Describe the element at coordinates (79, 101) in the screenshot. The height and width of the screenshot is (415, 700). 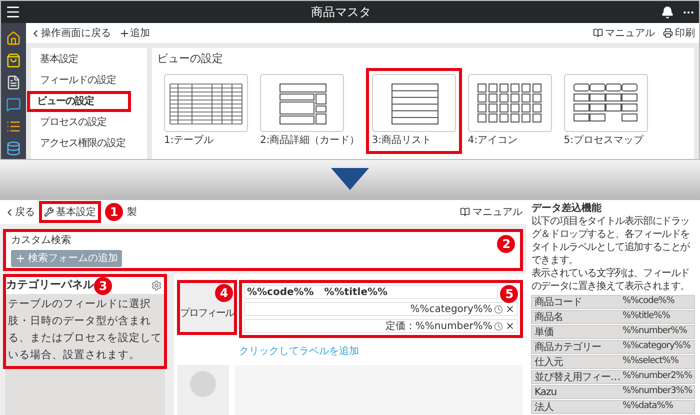
I see `menu-item: ビューの設定` at that location.